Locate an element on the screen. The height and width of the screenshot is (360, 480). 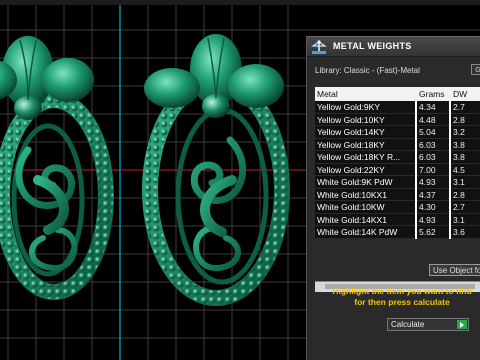
column-header-dw: DW is located at coordinates (465, 94).